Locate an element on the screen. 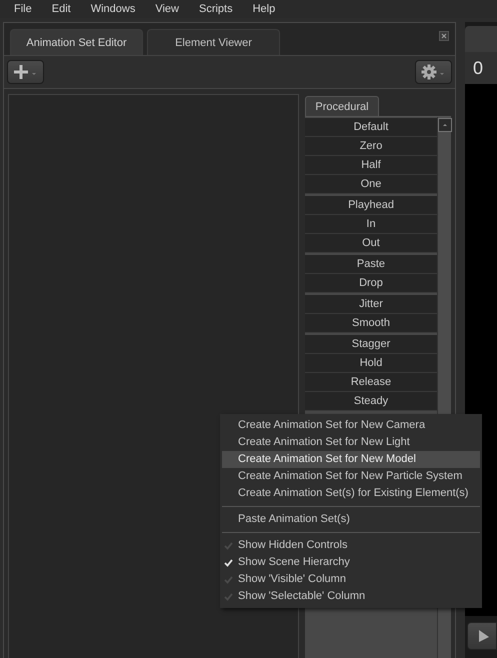  menu-item: Scripts is located at coordinates (215, 9).